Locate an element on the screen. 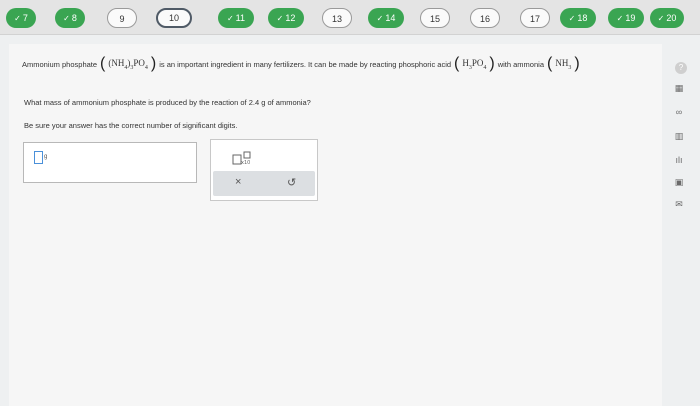 The height and width of the screenshot is (406, 700). periodic-table-icon: ▥ is located at coordinates (679, 137).